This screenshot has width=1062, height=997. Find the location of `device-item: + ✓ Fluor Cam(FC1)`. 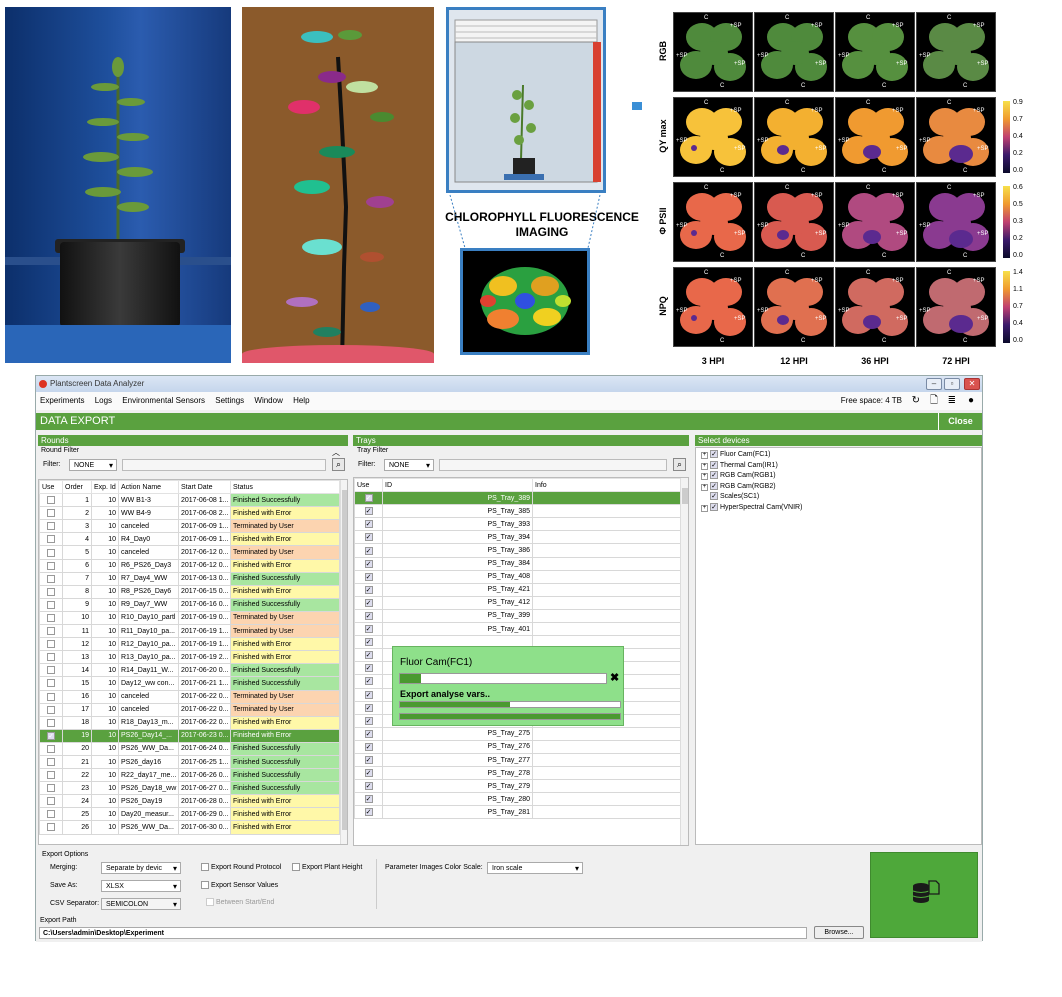

device-item: + ✓ Fluor Cam(FC1) is located at coordinates (751, 455).